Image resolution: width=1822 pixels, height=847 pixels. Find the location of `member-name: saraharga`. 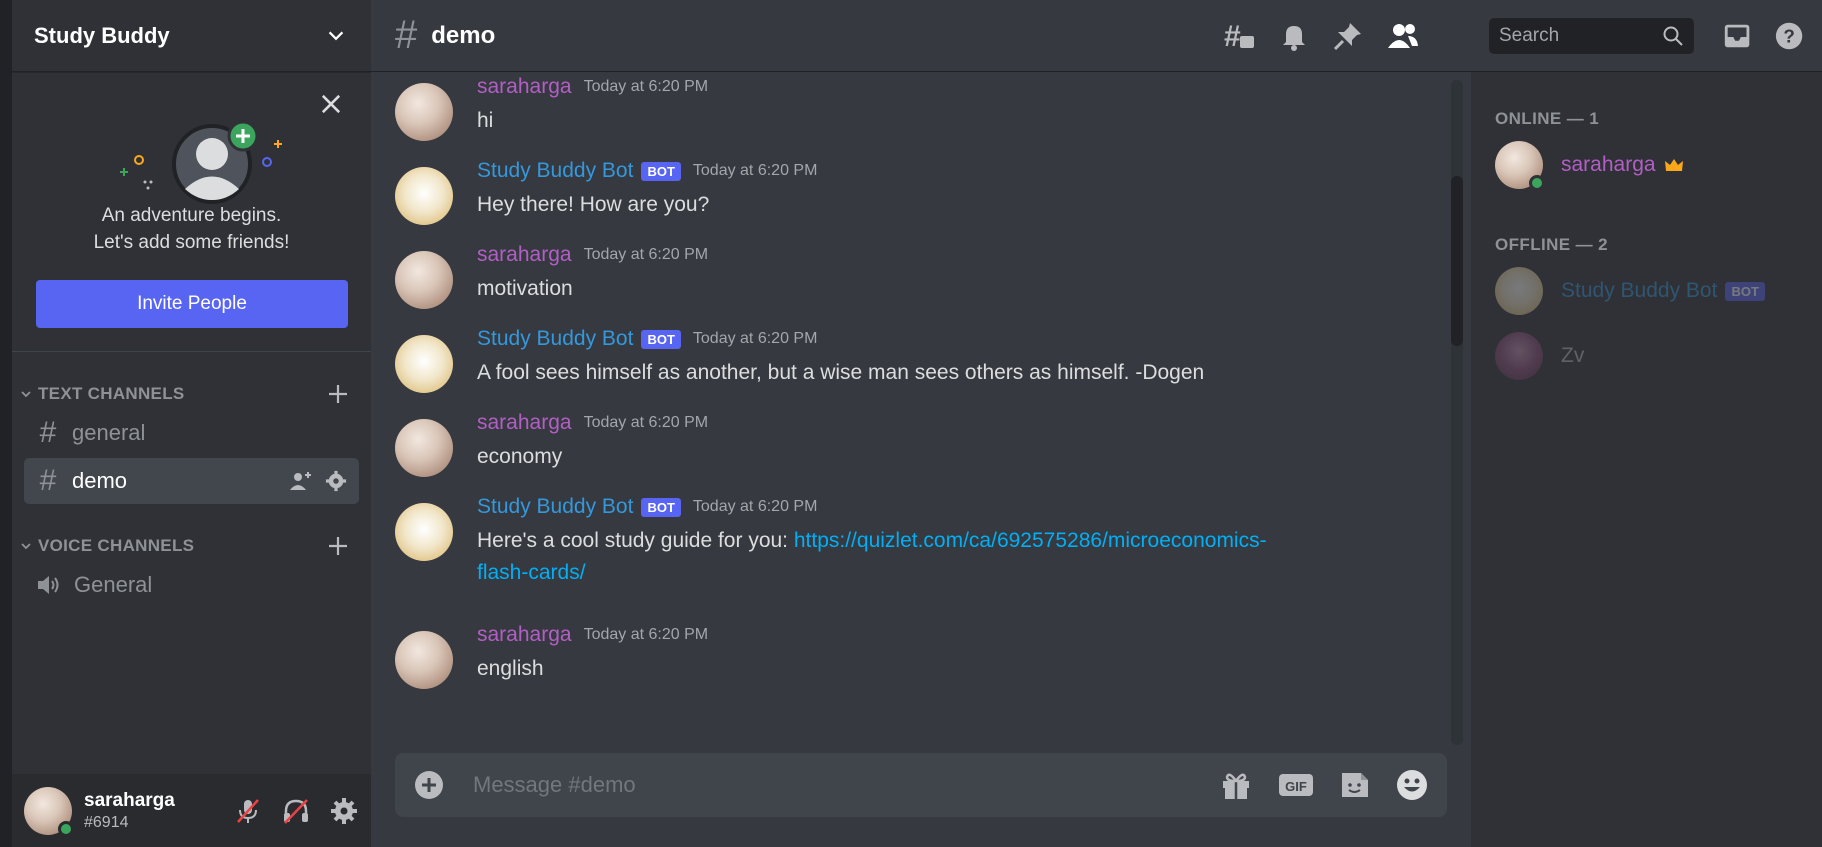

member-name: saraharga is located at coordinates (1608, 164).